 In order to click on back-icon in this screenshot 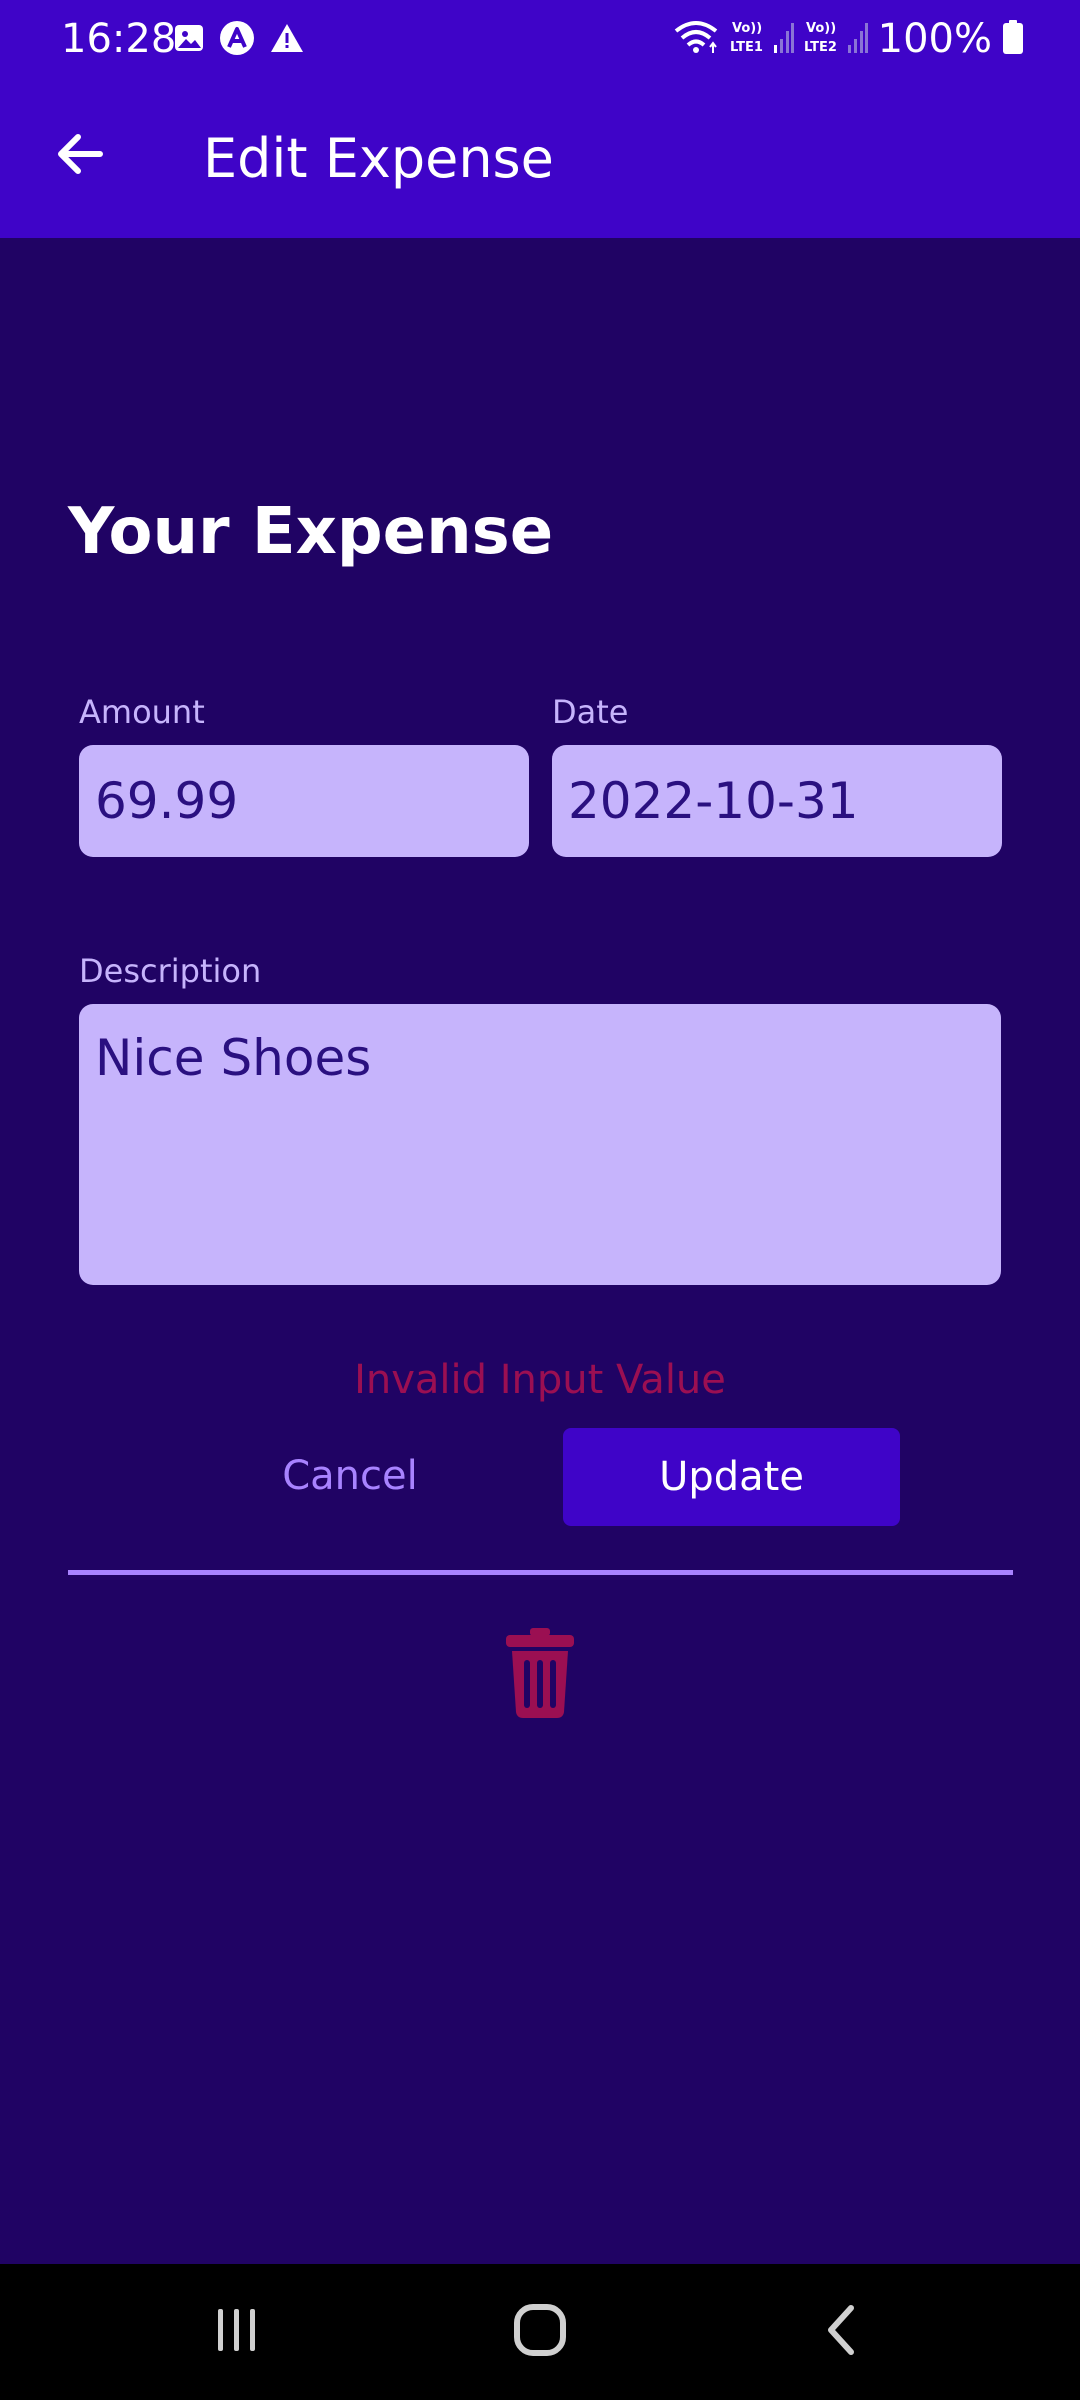, I will do `click(842, 2332)`.